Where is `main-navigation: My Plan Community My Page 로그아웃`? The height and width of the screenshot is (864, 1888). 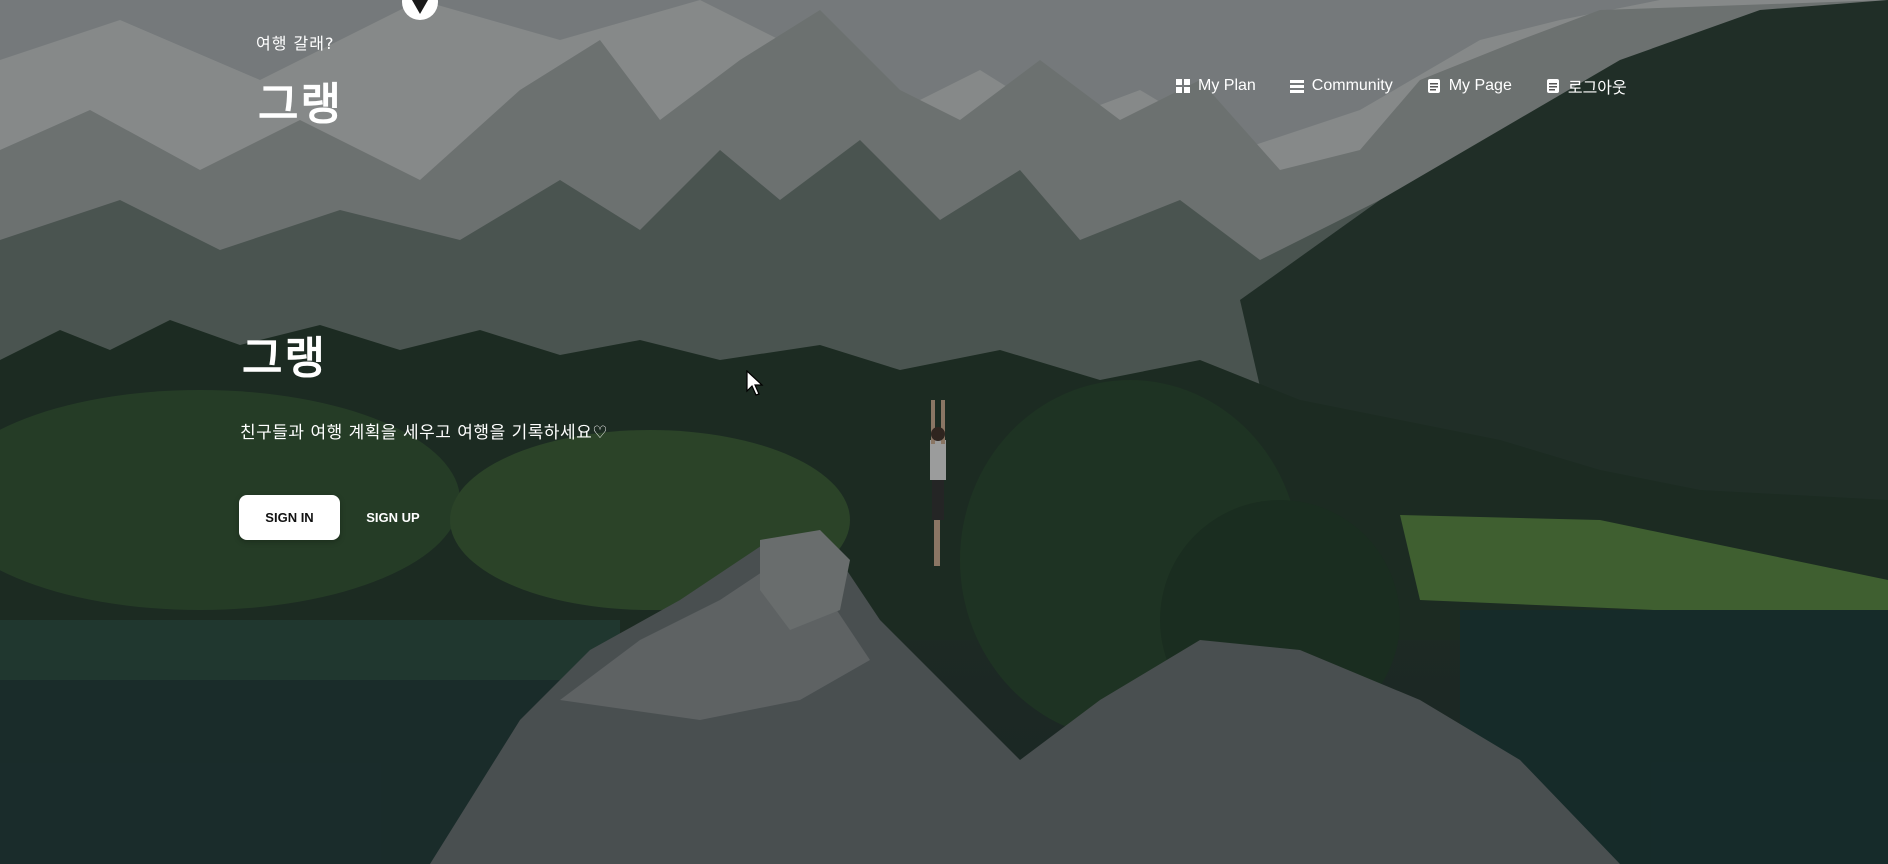
main-navigation: My Plan Community My Page 로그아웃 is located at coordinates (1418, 86).